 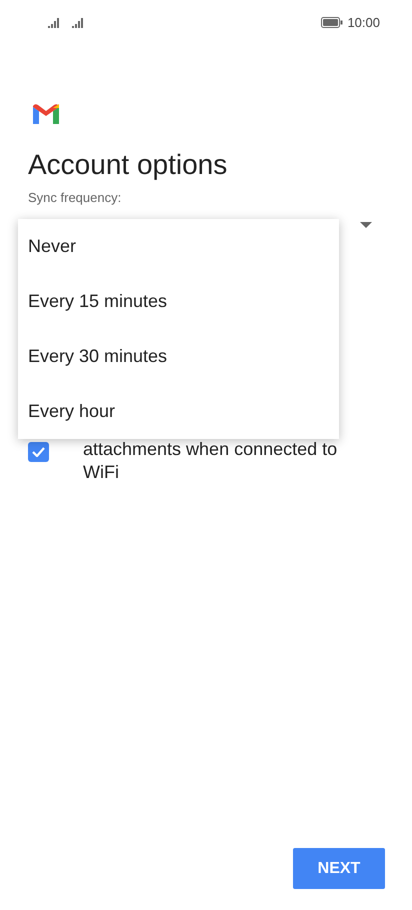 I want to click on menu-option: Never, so click(x=178, y=246).